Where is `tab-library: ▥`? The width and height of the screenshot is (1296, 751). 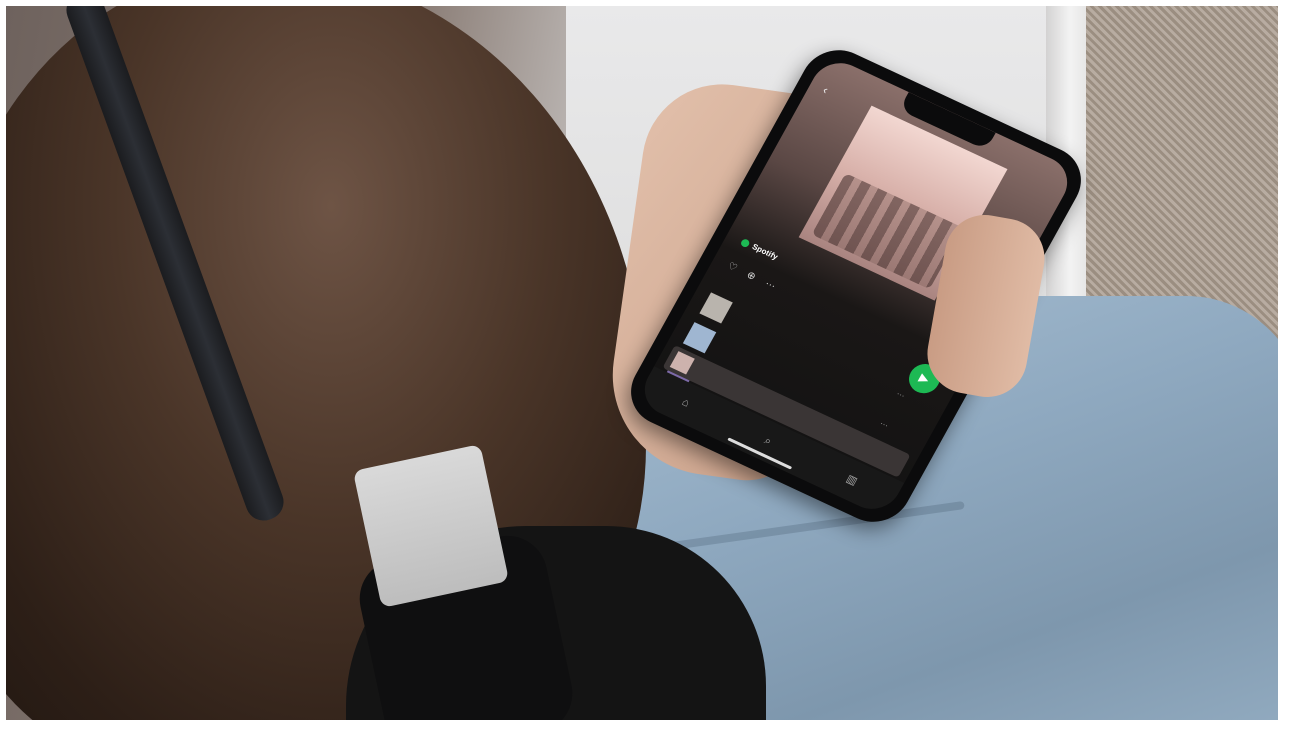
tab-library: ▥ is located at coordinates (851, 480).